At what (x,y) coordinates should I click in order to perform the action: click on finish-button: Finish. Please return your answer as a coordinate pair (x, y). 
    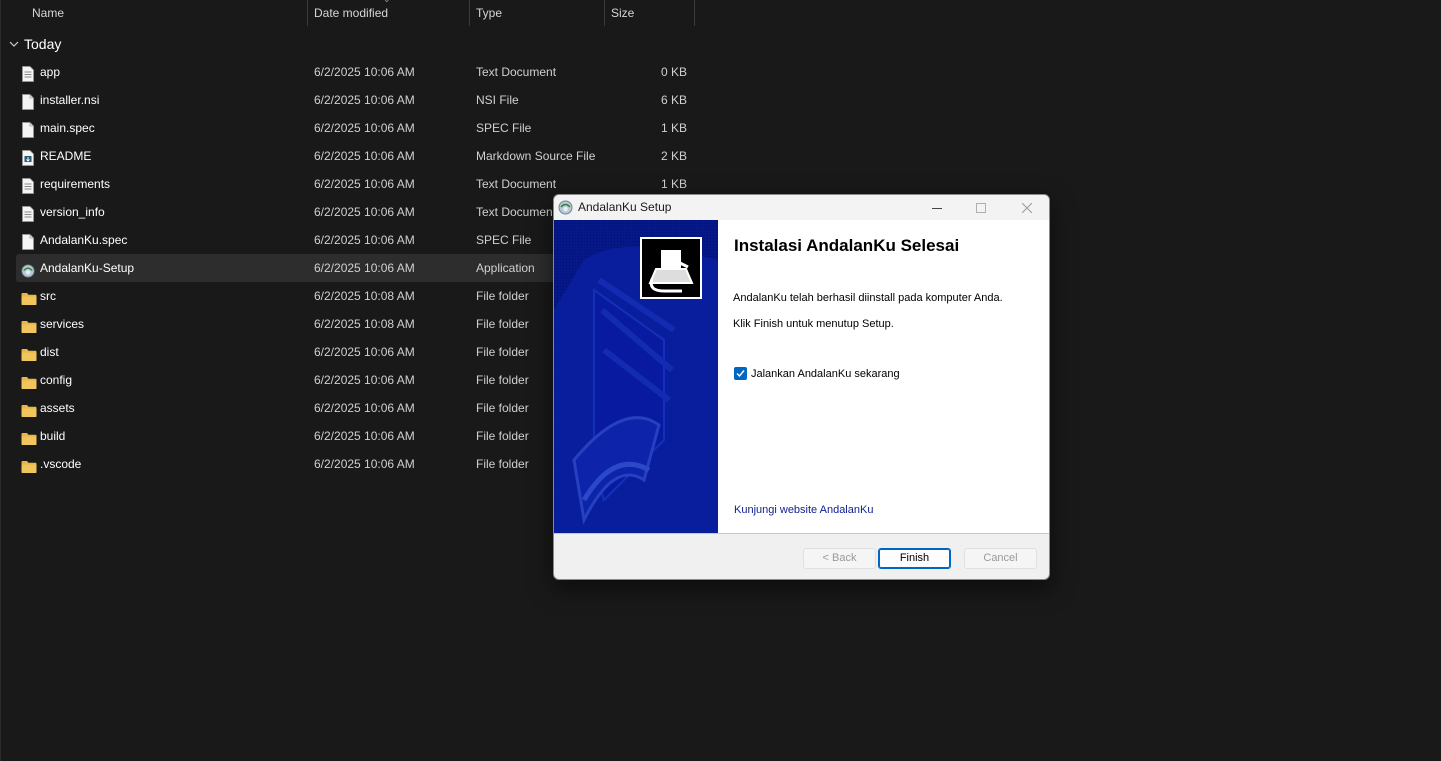
    Looking at the image, I should click on (914, 558).